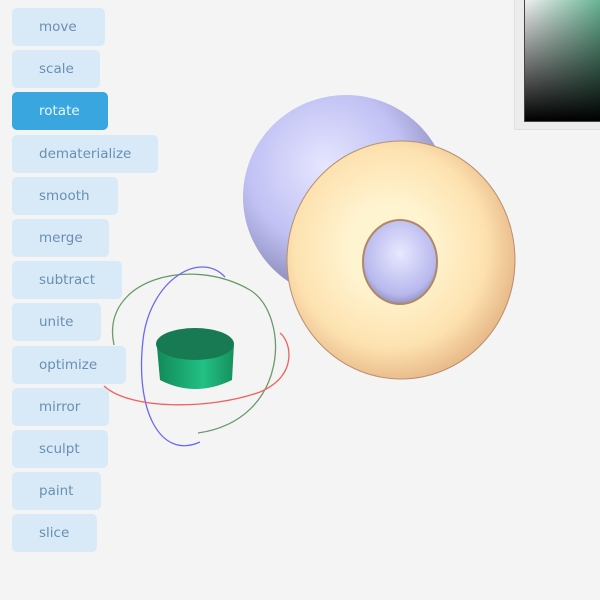 This screenshot has width=600, height=600. What do you see at coordinates (56, 491) in the screenshot?
I see `tool-paint-button: paint` at bounding box center [56, 491].